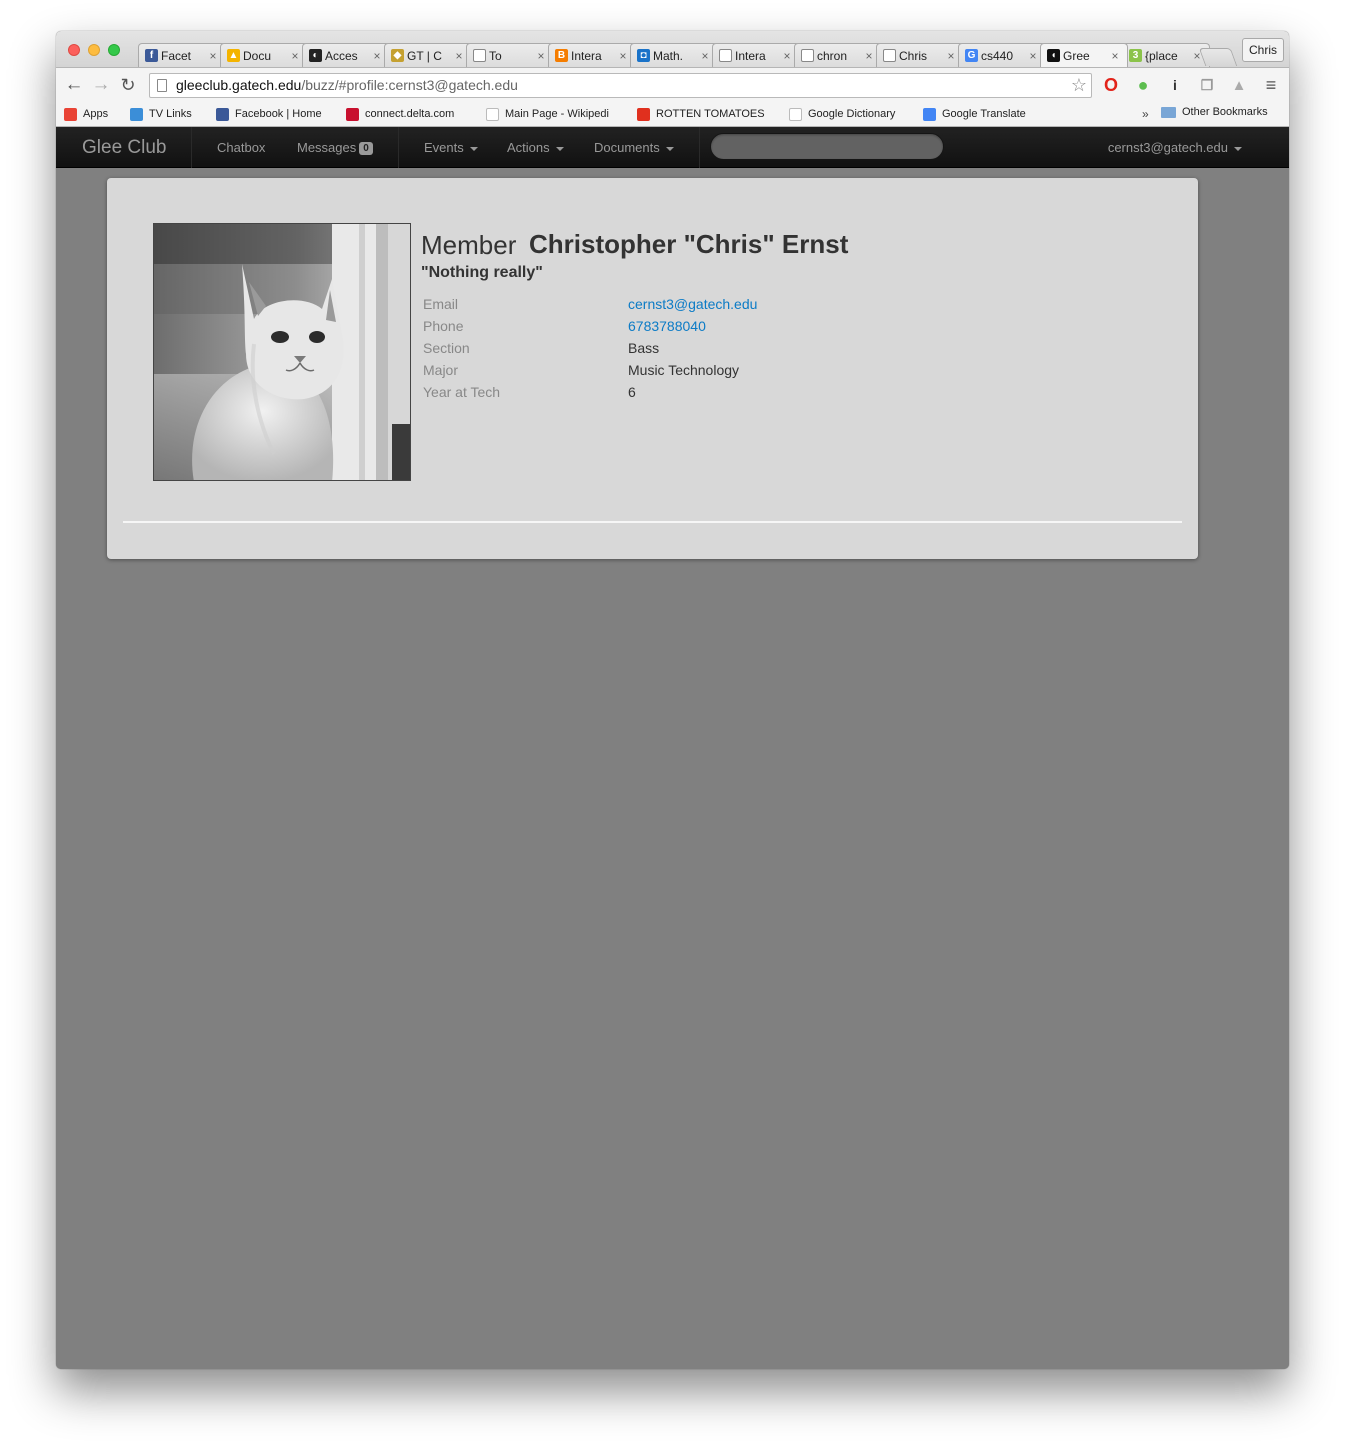 The height and width of the screenshot is (1449, 1345). Describe the element at coordinates (151, 55) in the screenshot. I see `facebook-icon: f` at that location.